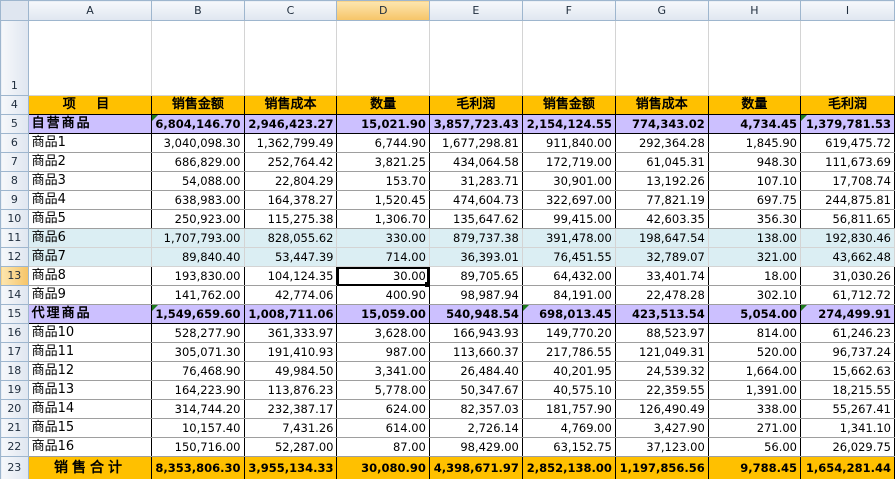  What do you see at coordinates (568, 390) in the screenshot?
I see `cell-f19: 40,575.10` at bounding box center [568, 390].